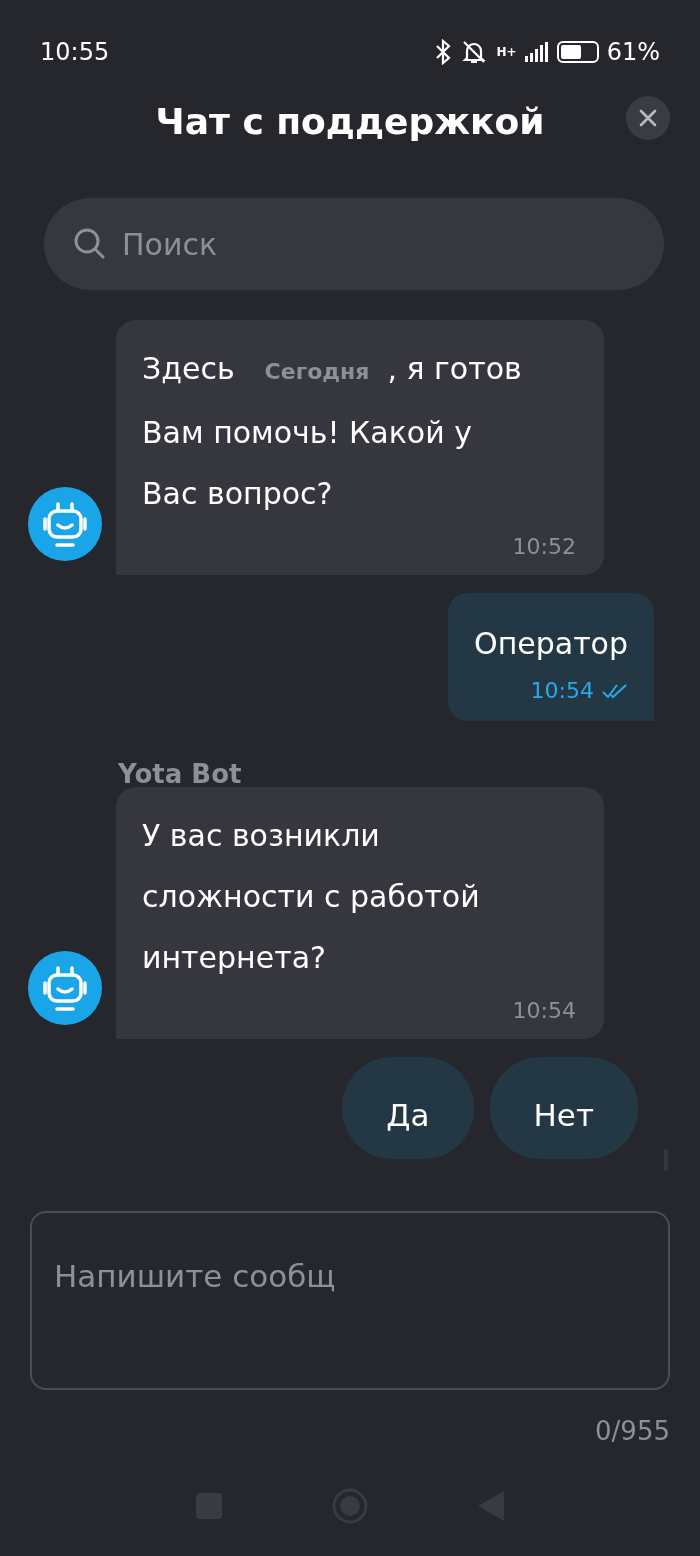  Describe the element at coordinates (408, 1108) in the screenshot. I see `quick-reply-button: Да` at that location.